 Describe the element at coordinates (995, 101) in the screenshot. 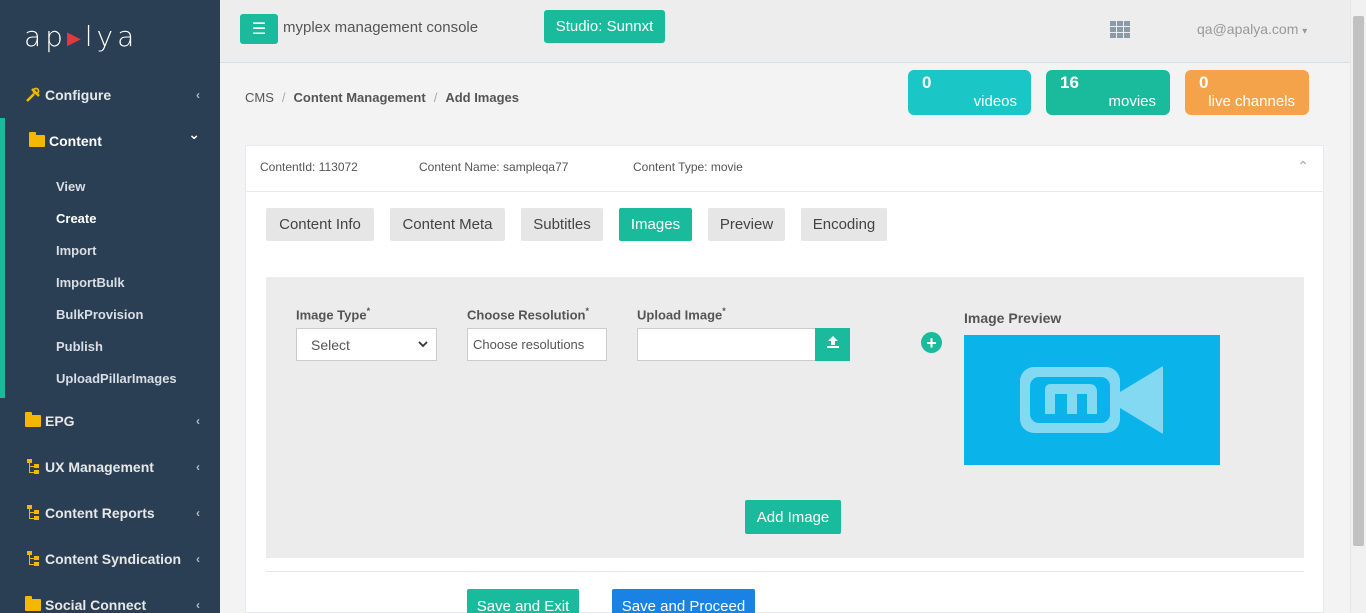

I see `stat-label: videos` at that location.